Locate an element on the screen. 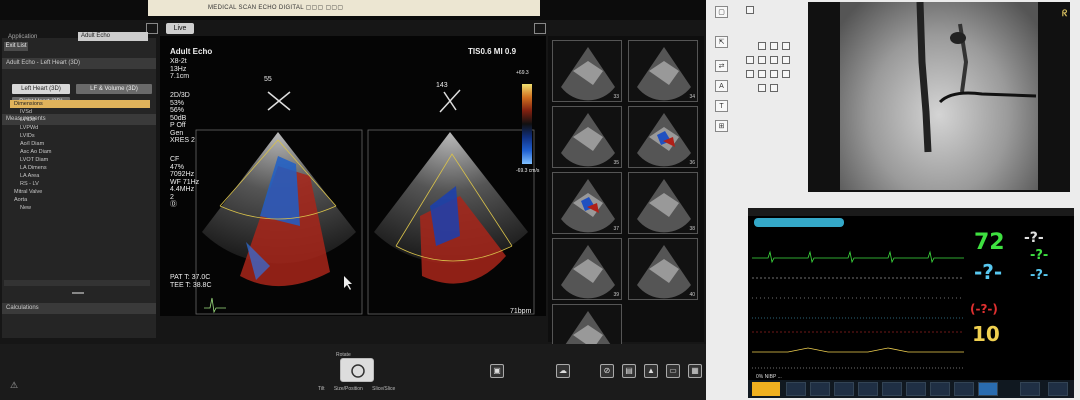  export-icon: ▦ is located at coordinates (695, 371).